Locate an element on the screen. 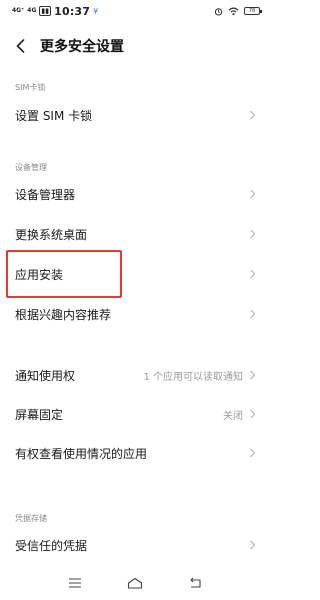 This screenshot has height=600, width=320. row-label: 受信任的凭据 is located at coordinates (51, 545).